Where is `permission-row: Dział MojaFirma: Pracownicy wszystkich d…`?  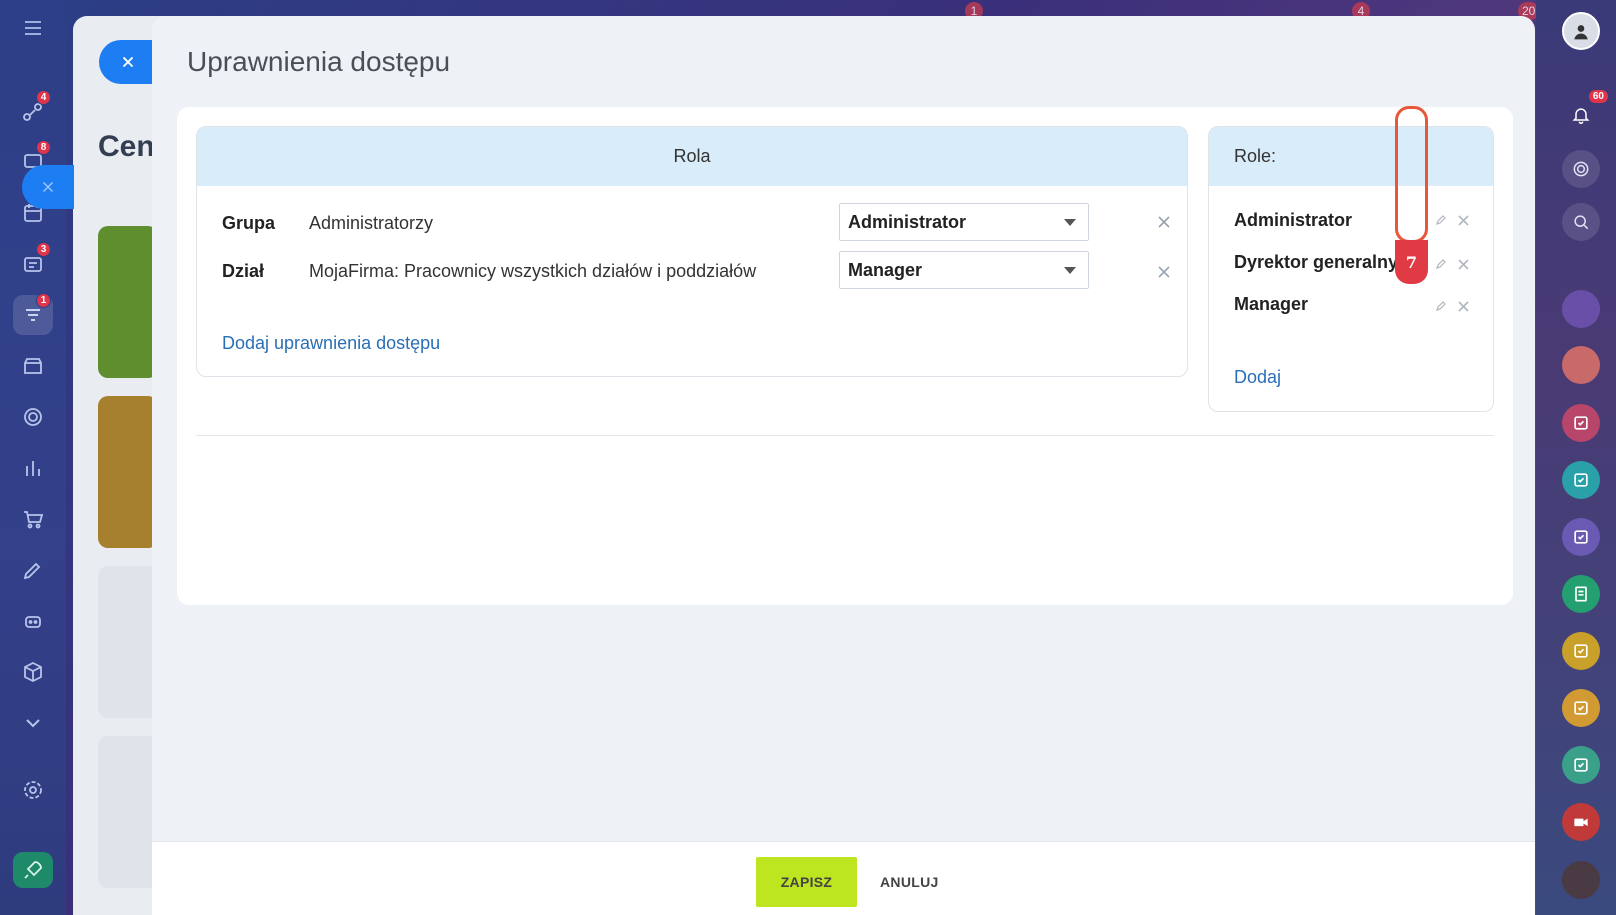 permission-row: Dział MojaFirma: Pracownicy wszystkich d… is located at coordinates (692, 271).